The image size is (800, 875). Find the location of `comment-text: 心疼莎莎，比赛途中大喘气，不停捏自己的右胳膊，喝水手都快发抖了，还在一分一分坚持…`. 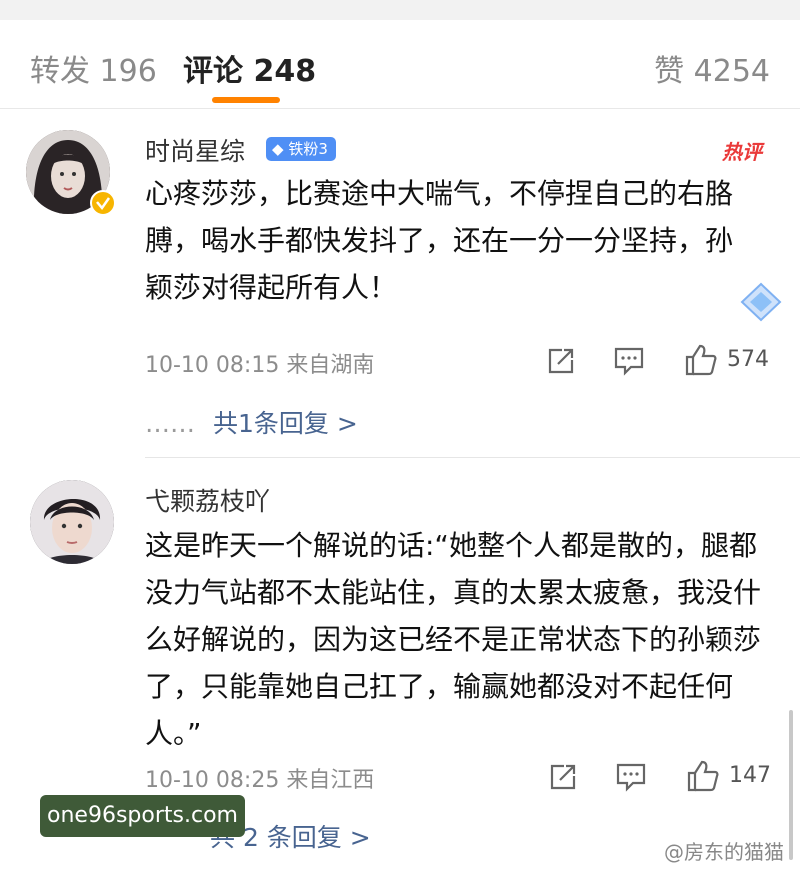

comment-text: 心疼莎莎，比赛途中大喘气，不停捏自己的右胳膊，喝水手都快发抖了，还在一分一分坚持… is located at coordinates (439, 240).